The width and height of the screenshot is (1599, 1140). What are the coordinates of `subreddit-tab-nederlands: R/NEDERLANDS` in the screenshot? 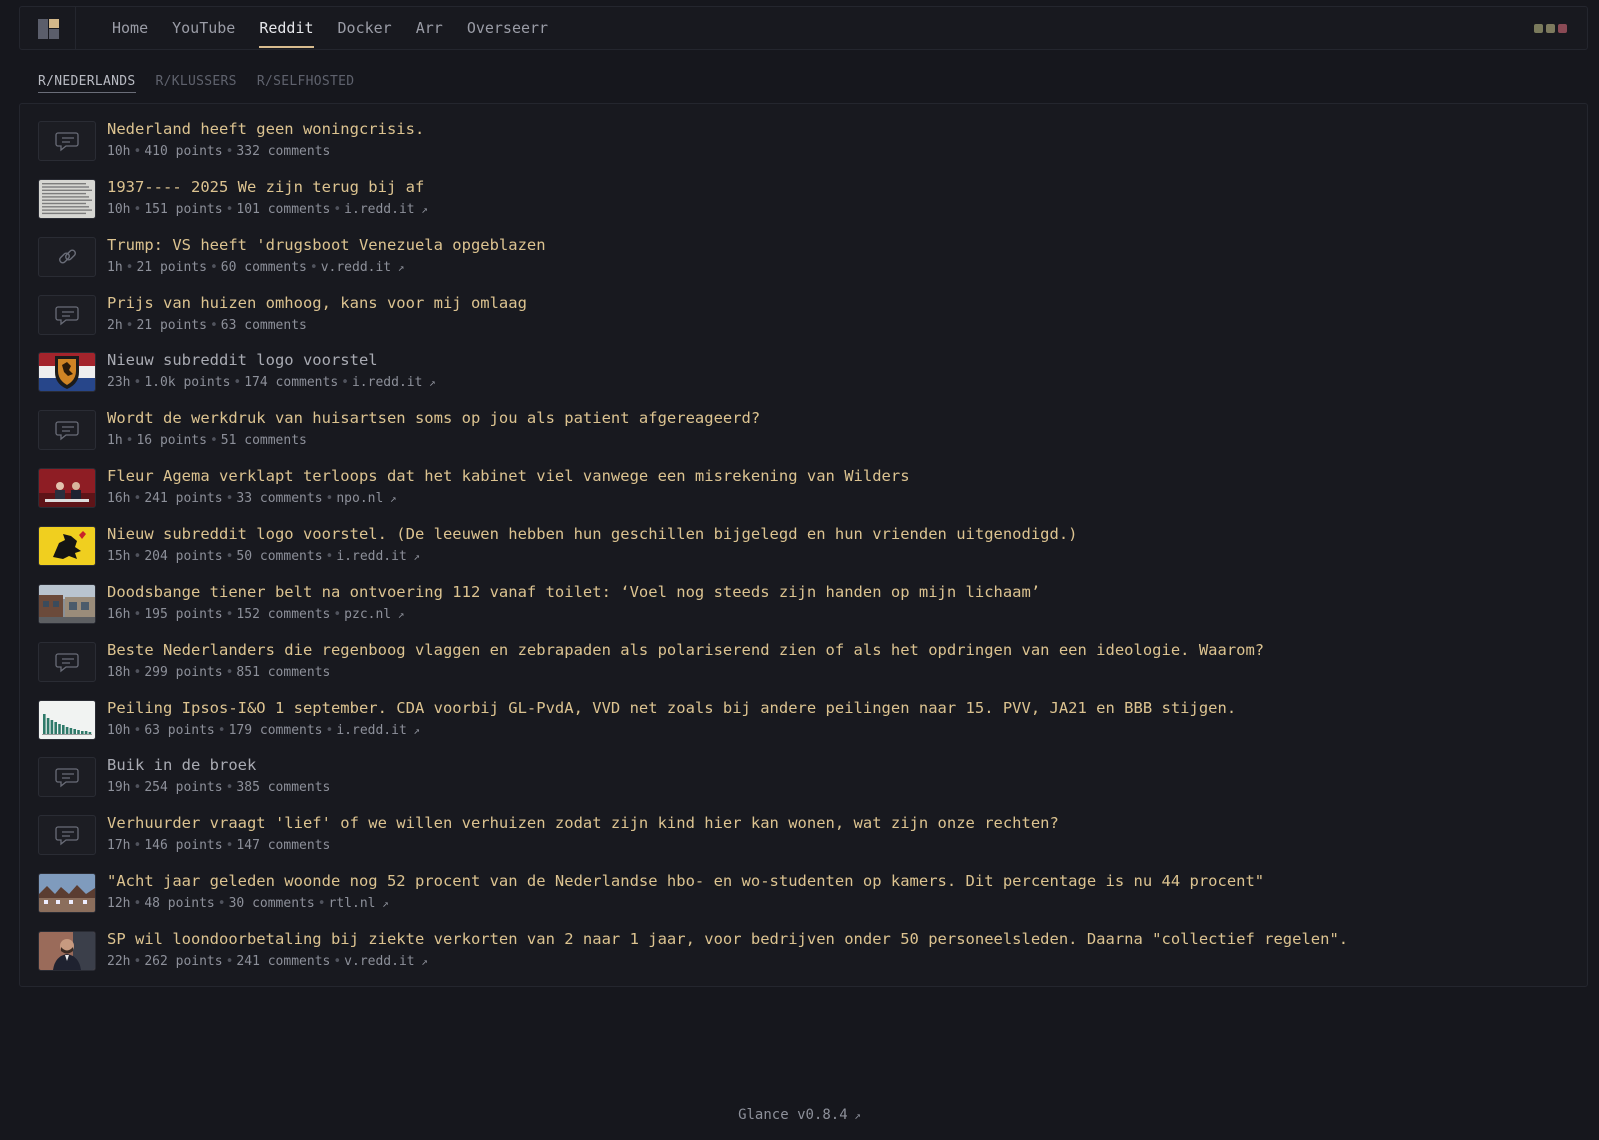 It's located at (87, 83).